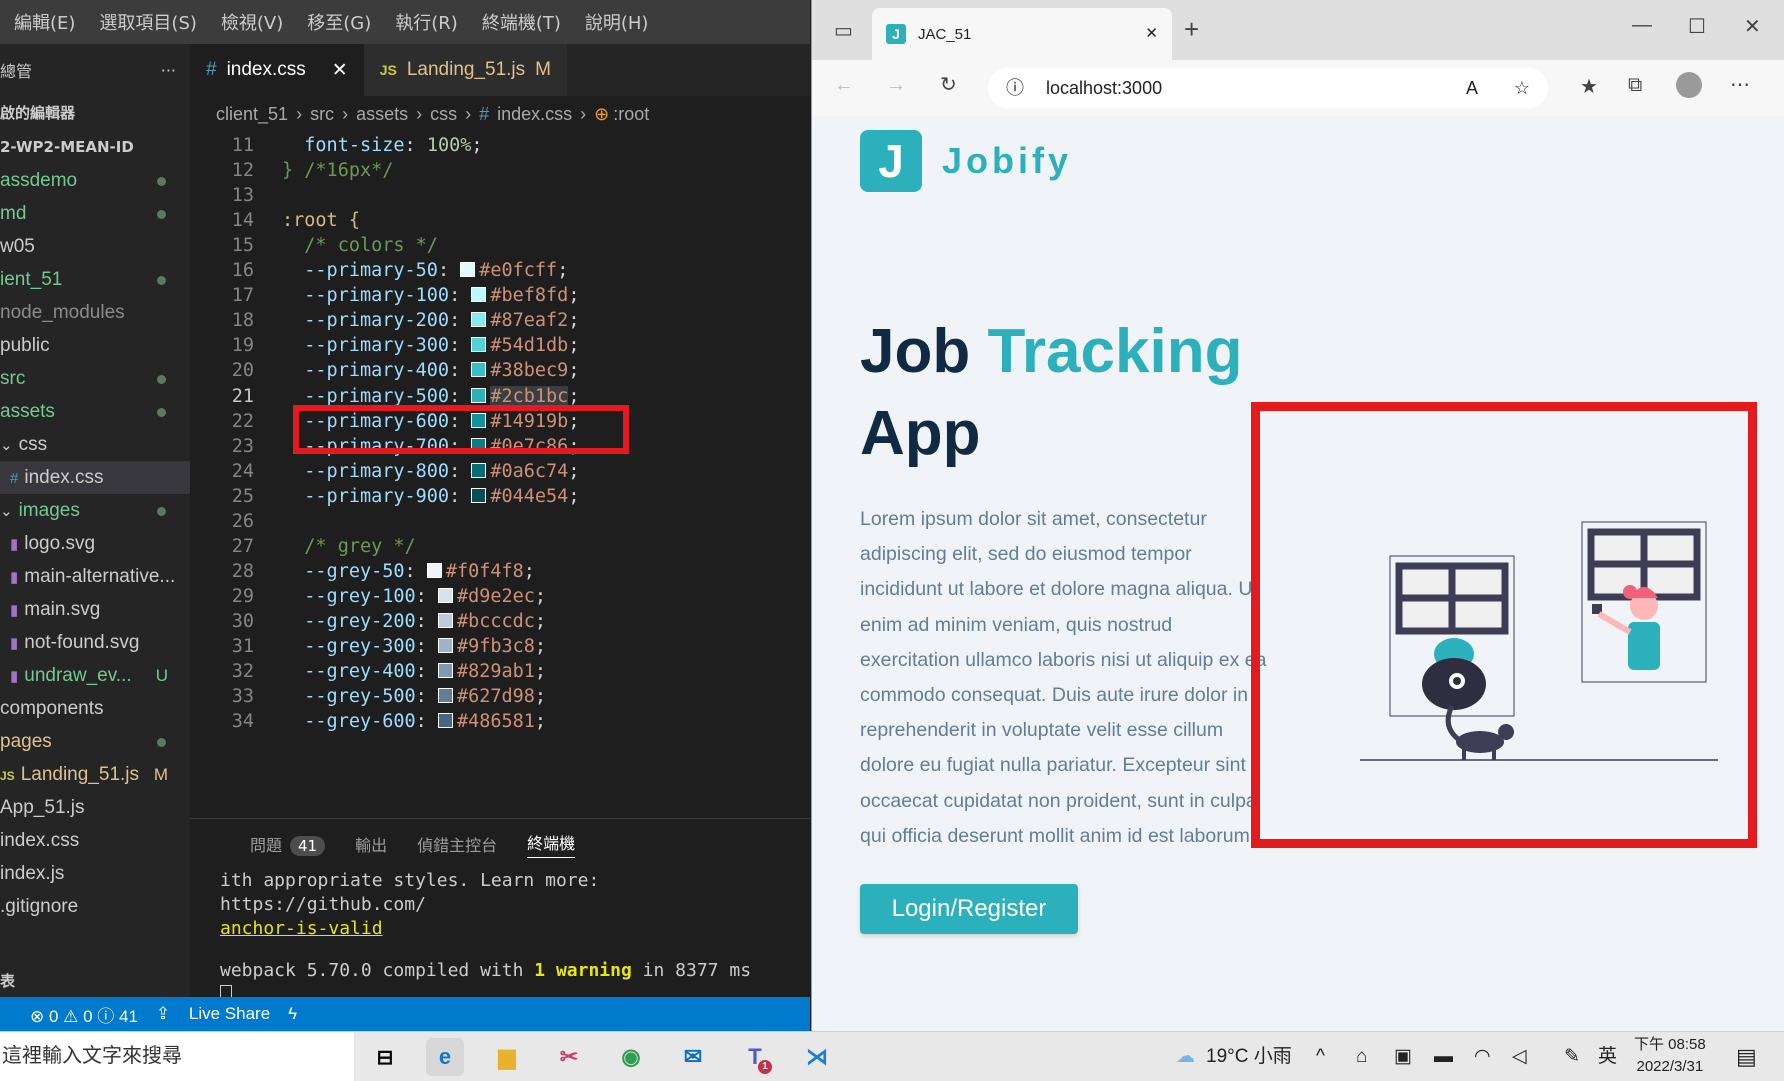 The width and height of the screenshot is (1784, 1081). I want to click on breadcrumb-item: assets, so click(382, 114).